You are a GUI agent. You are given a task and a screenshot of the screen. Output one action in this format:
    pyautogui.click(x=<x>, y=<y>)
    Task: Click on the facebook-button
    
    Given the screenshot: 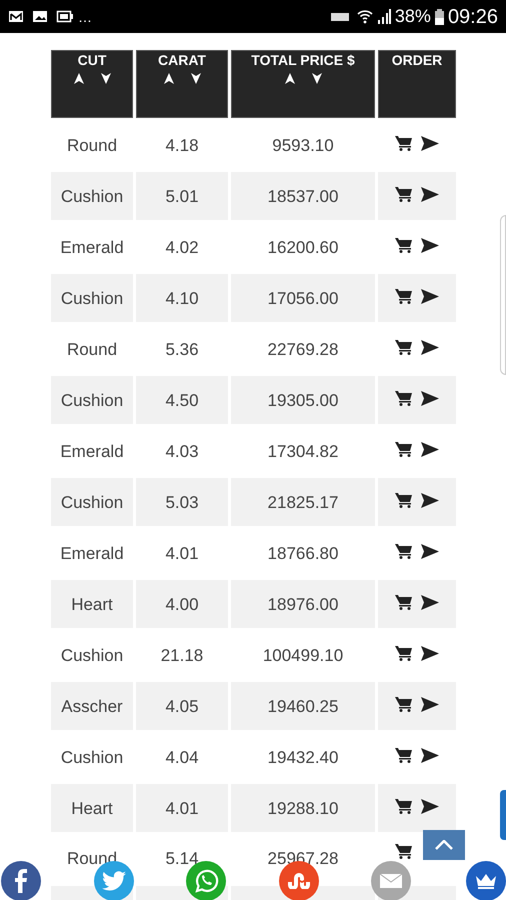 What is the action you would take?
    pyautogui.click(x=21, y=880)
    